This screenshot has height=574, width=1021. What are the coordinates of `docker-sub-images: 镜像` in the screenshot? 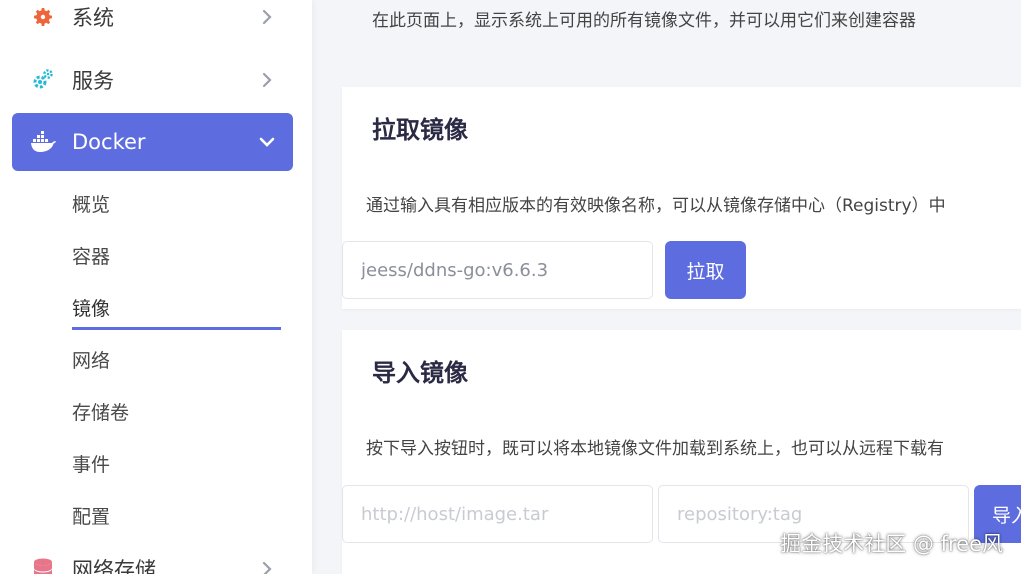 It's located at (91, 307).